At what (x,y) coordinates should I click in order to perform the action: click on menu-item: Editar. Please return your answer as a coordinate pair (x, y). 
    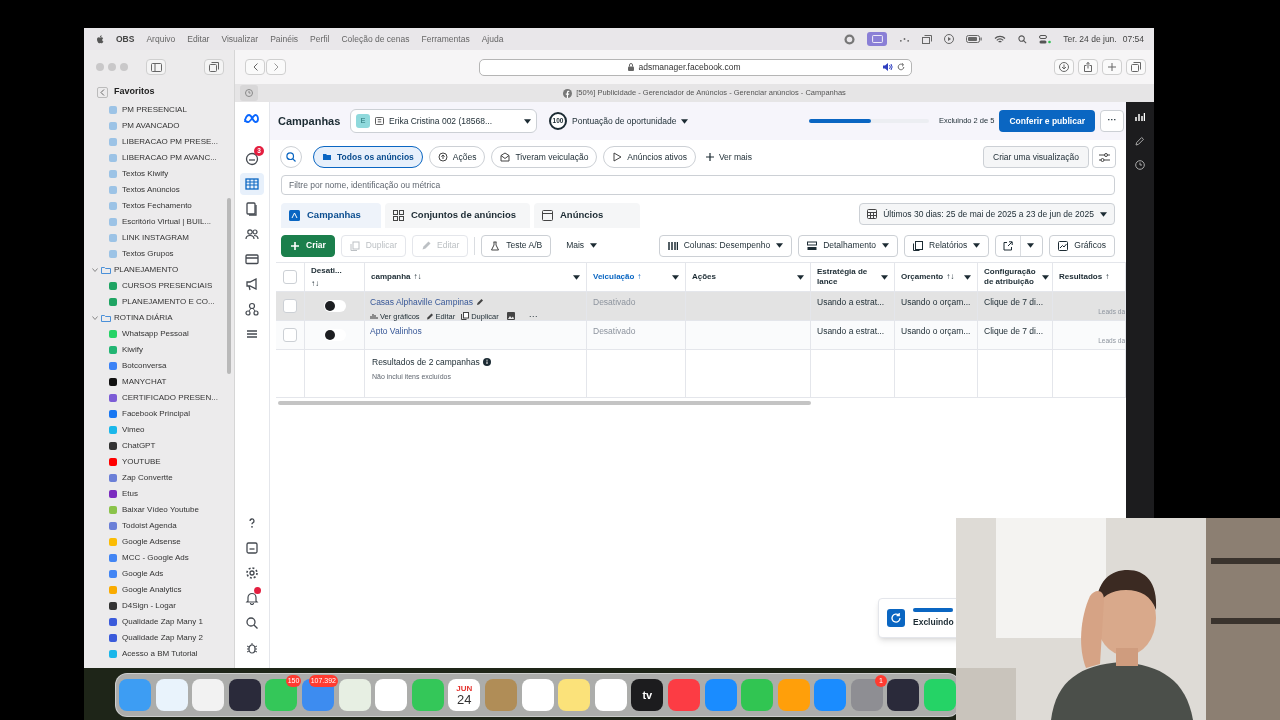
    Looking at the image, I should click on (198, 39).